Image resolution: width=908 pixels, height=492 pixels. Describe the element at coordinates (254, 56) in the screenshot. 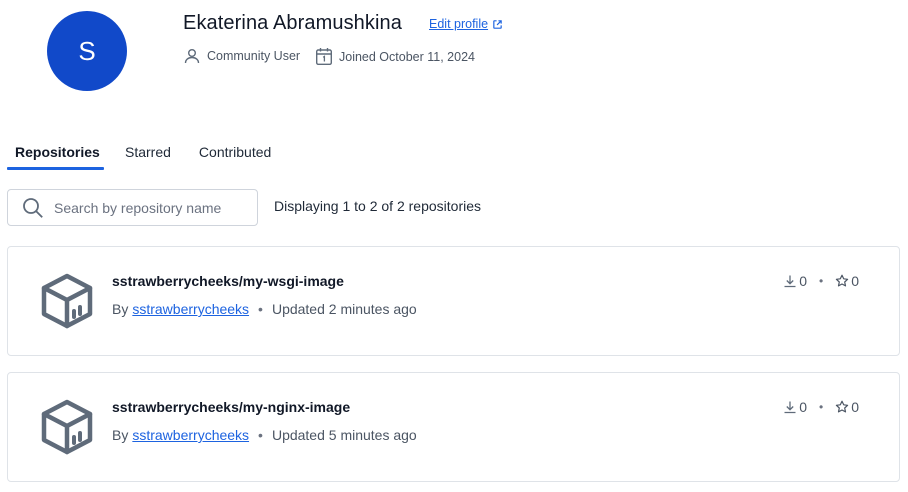

I see `role-label: Community User` at that location.